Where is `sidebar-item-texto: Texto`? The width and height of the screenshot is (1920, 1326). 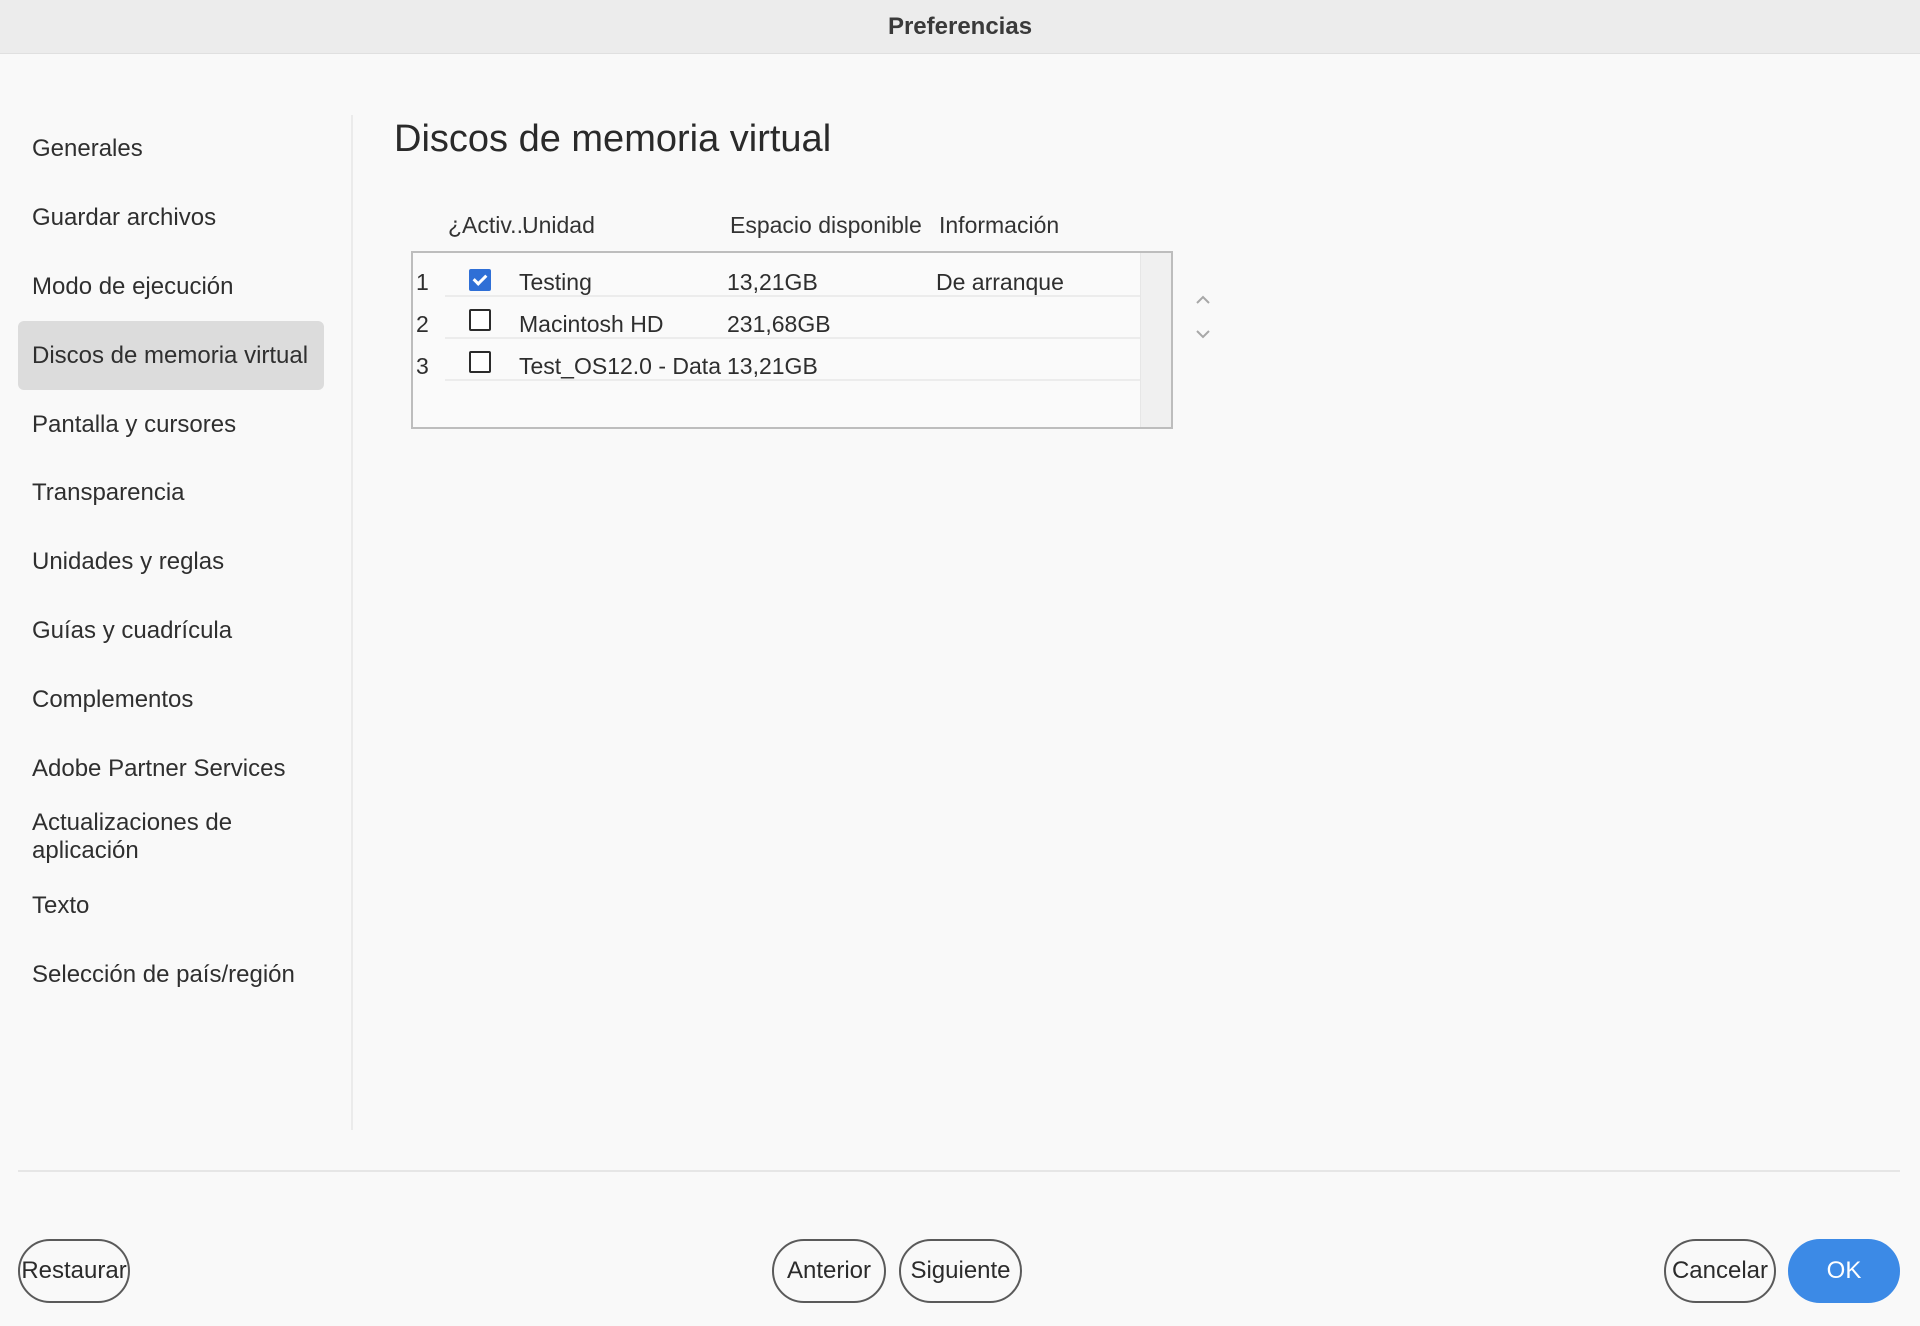 sidebar-item-texto: Texto is located at coordinates (171, 906).